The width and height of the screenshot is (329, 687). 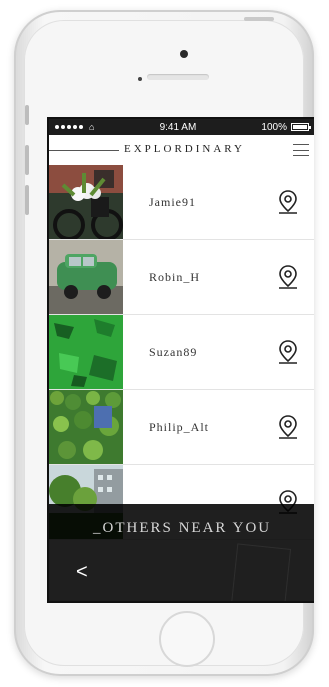 What do you see at coordinates (184, 54) in the screenshot?
I see `front-camera` at bounding box center [184, 54].